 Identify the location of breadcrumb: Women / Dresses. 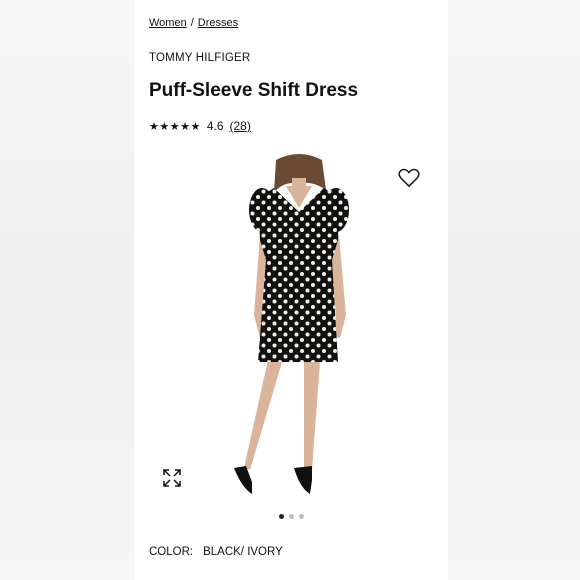
(193, 23).